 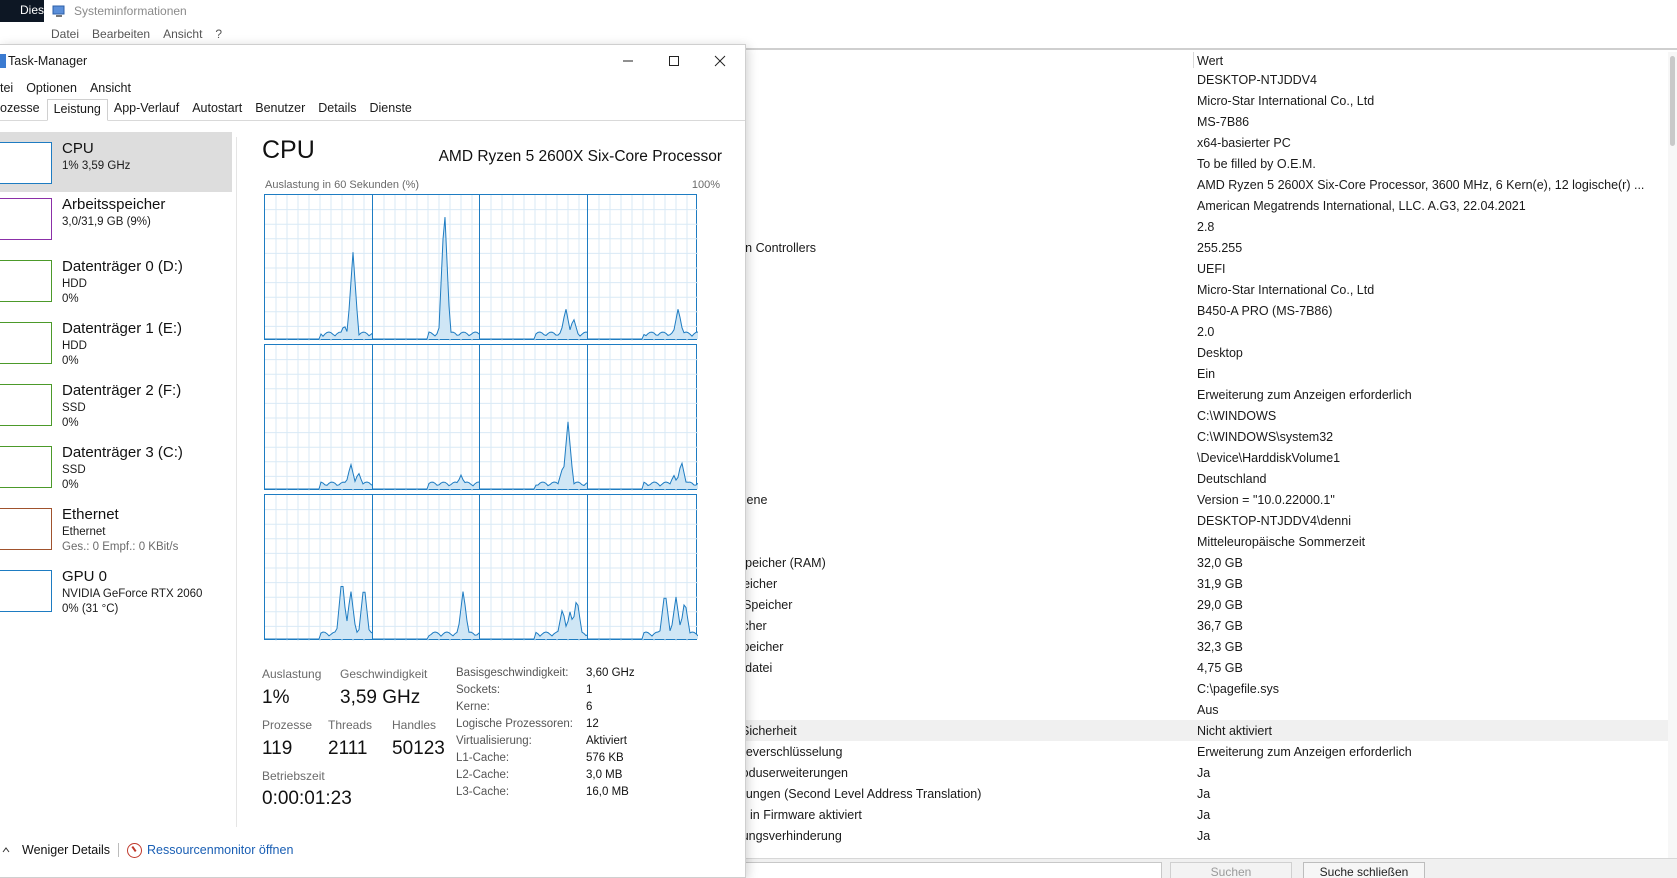 What do you see at coordinates (1220, 583) in the screenshot?
I see `sysinfo-row-value: 31,9 GB` at bounding box center [1220, 583].